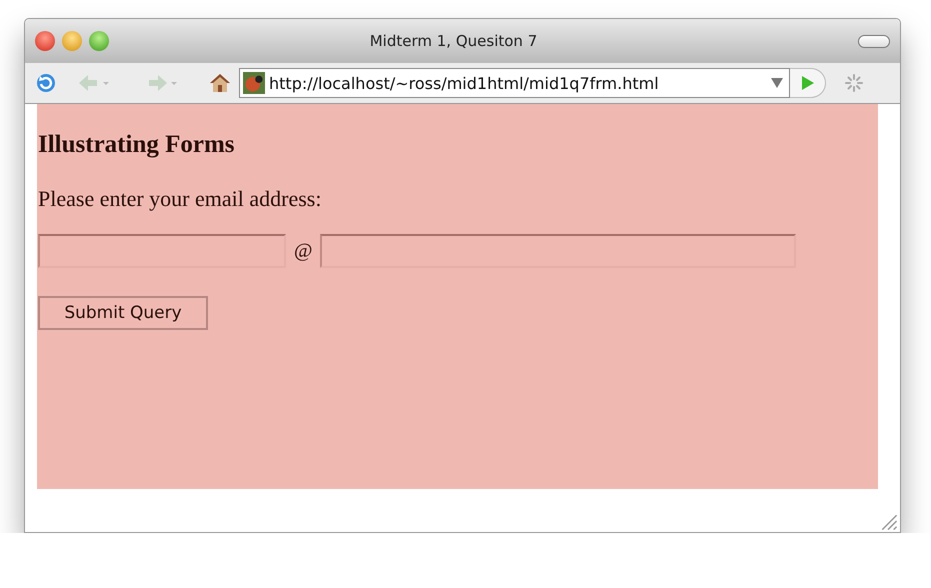 The height and width of the screenshot is (588, 931). I want to click on home-icon, so click(220, 83).